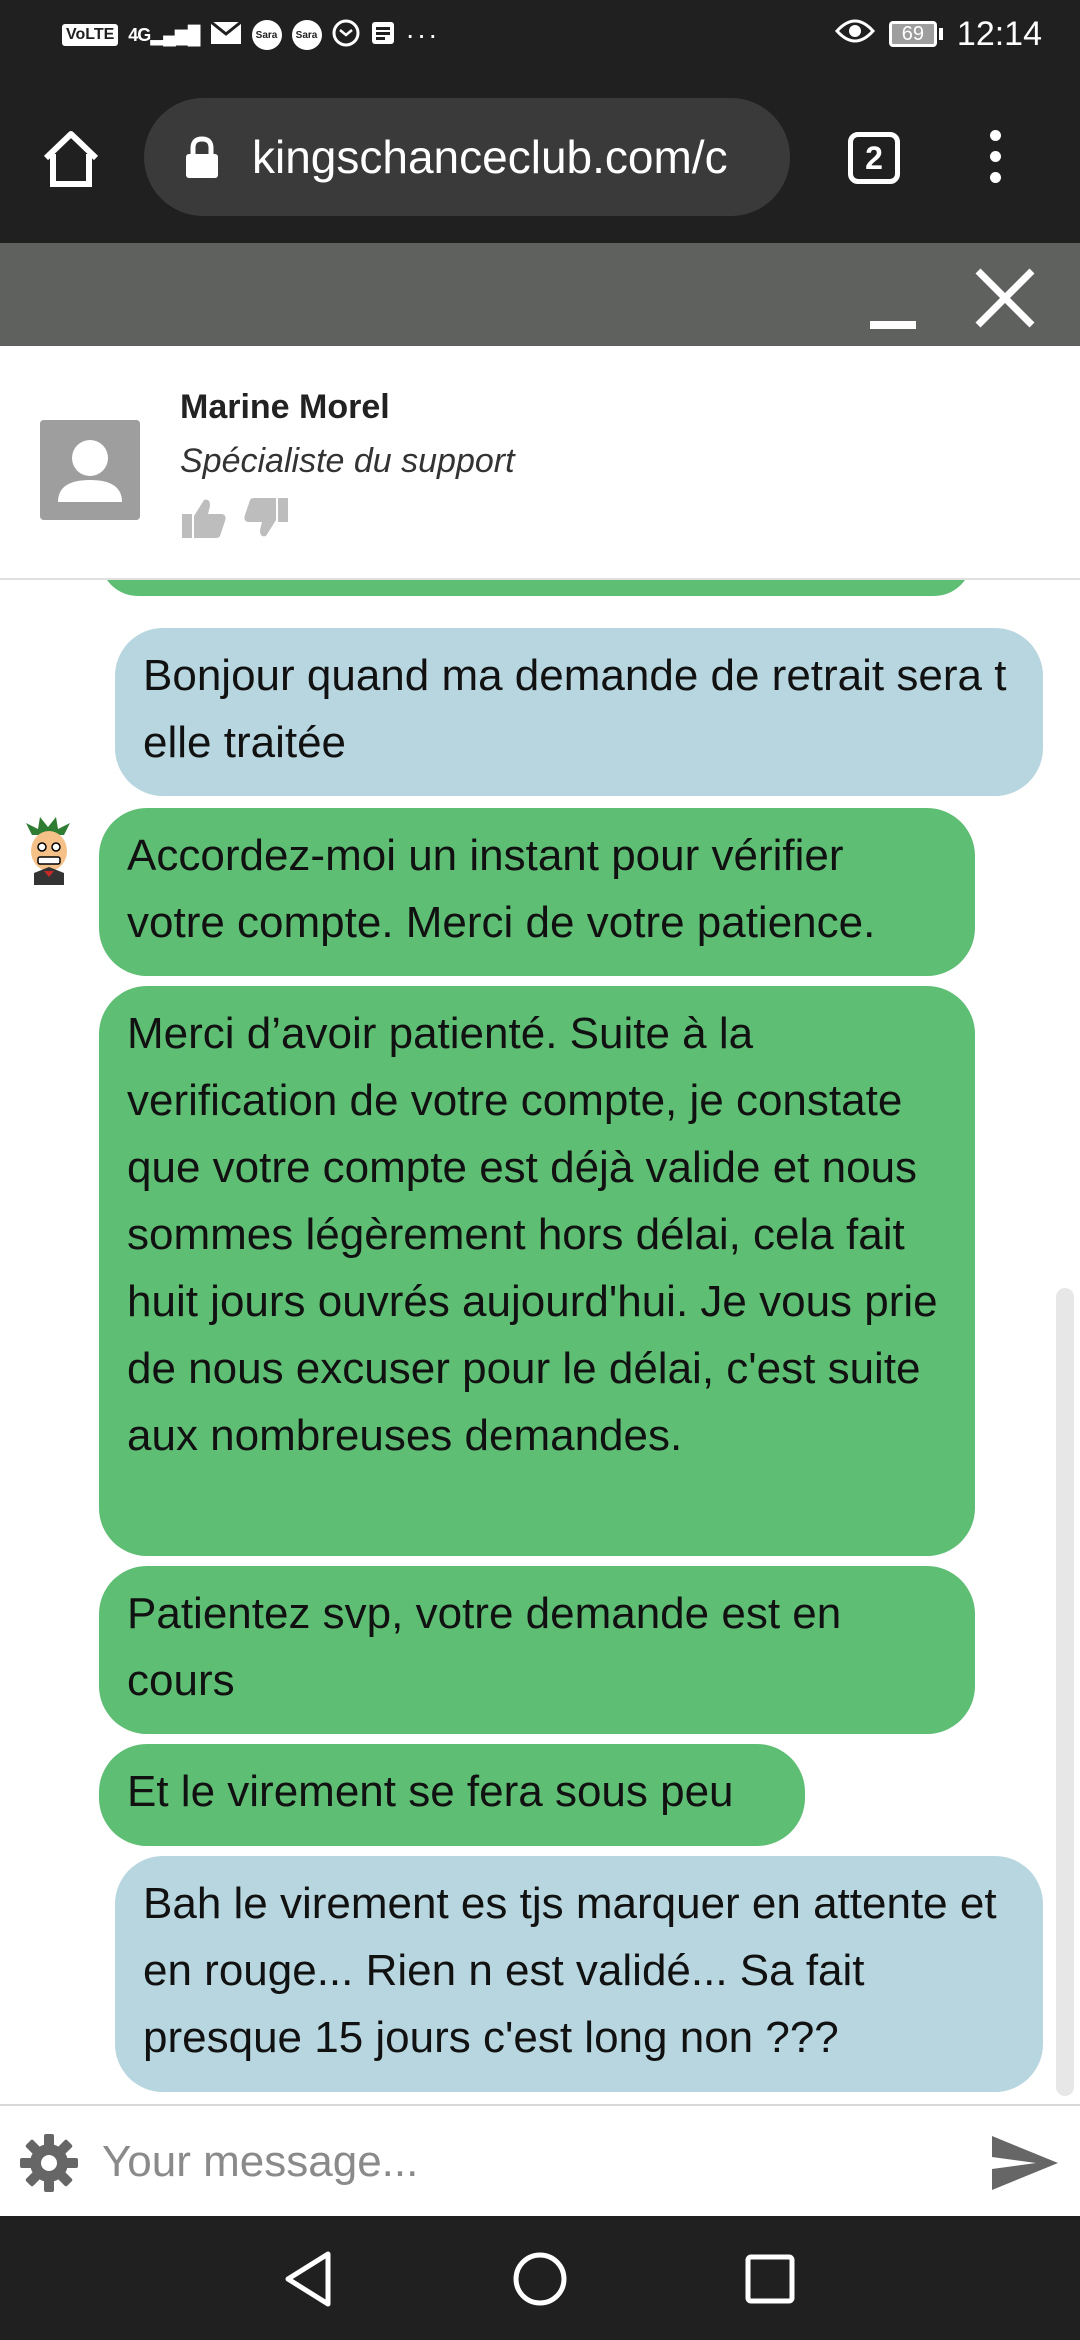 The image size is (1080, 2340). Describe the element at coordinates (540, 34) in the screenshot. I see `status-bar: VoLTE 4G▂▄▆█ Sara Sara ··· 69 12:14` at that location.